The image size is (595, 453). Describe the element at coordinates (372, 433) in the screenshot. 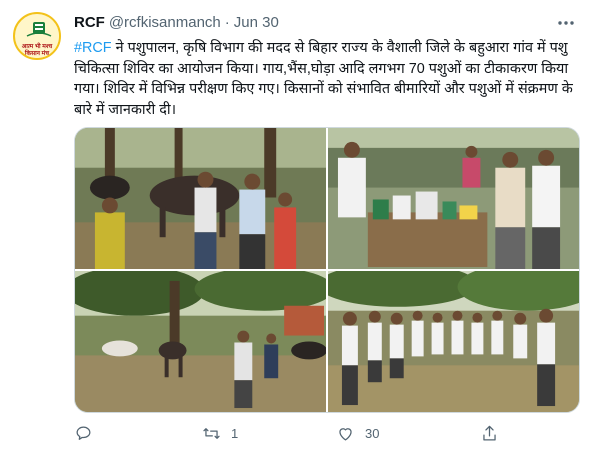

I see `like-count: 30` at that location.